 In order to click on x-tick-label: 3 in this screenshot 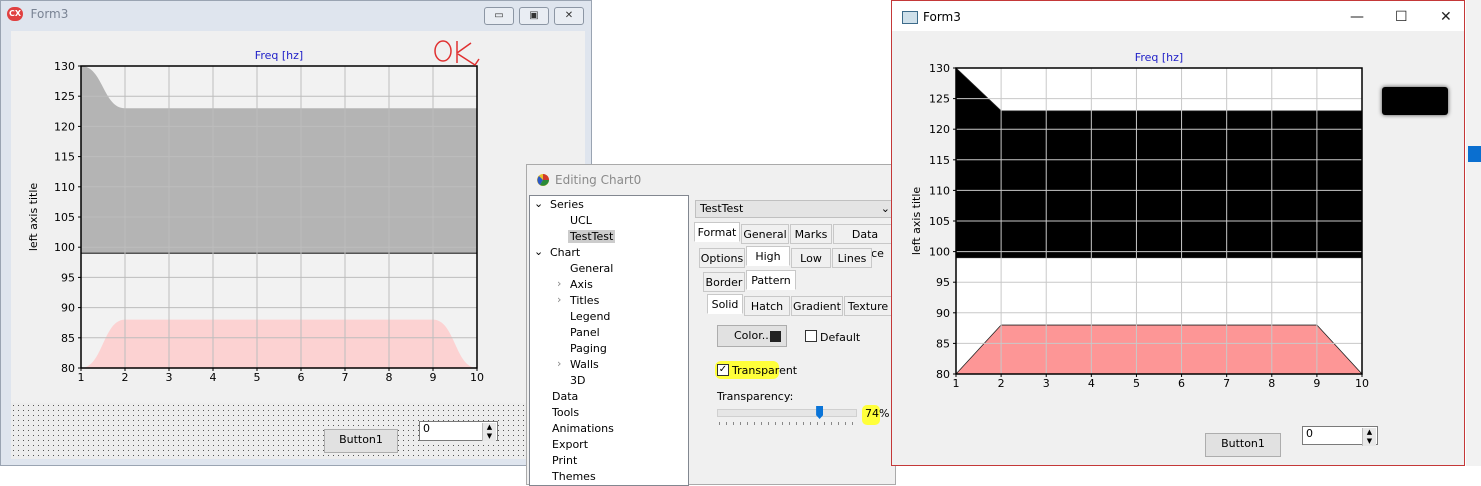, I will do `click(169, 377)`.